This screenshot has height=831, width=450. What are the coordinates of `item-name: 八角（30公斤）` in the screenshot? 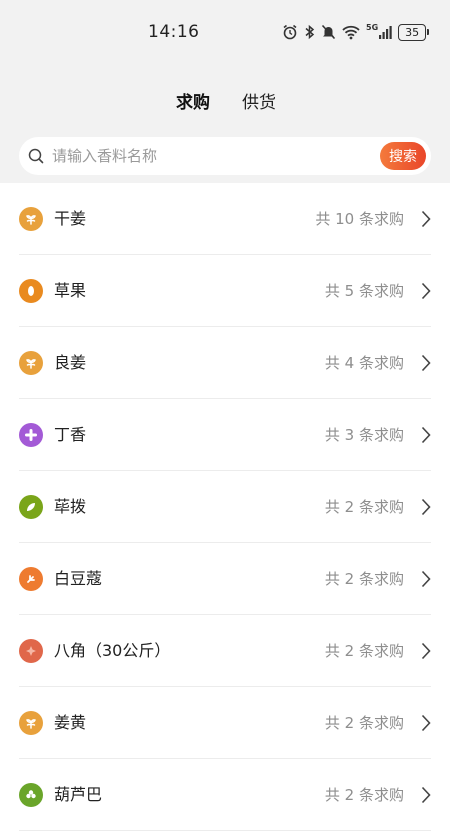 It's located at (112, 650).